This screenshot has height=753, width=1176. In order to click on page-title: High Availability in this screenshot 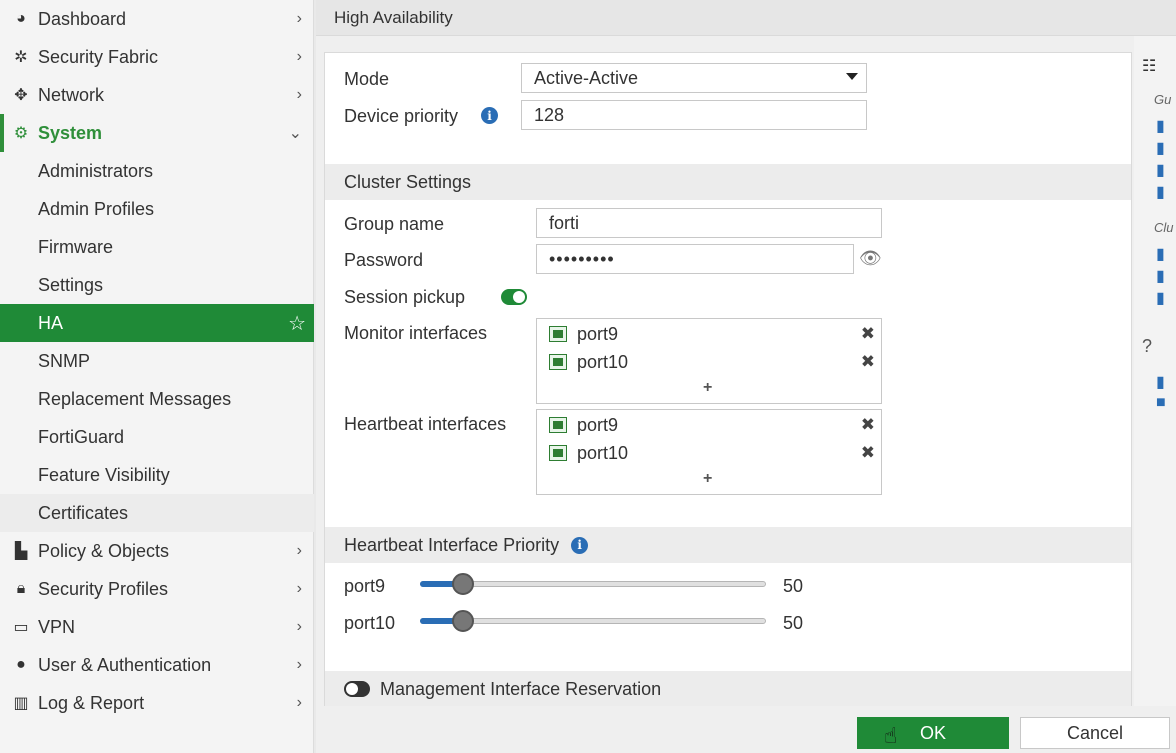, I will do `click(746, 18)`.